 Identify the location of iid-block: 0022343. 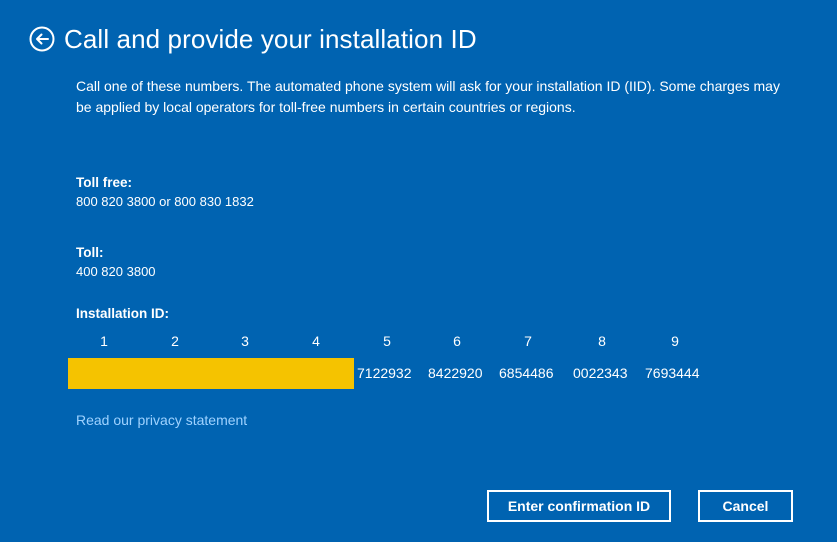
(600, 373).